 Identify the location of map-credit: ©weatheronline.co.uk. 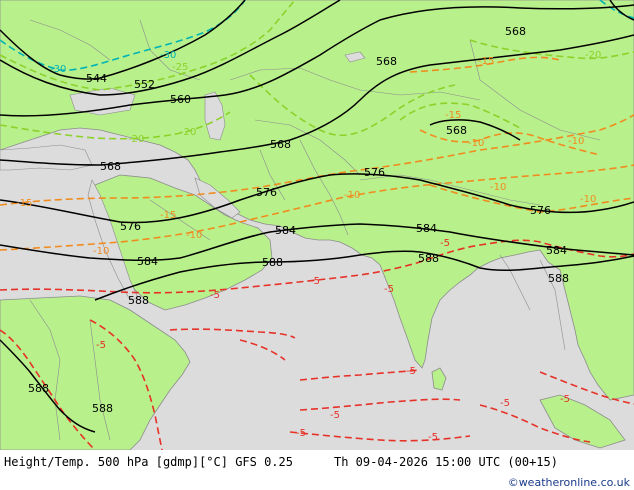
(569, 482).